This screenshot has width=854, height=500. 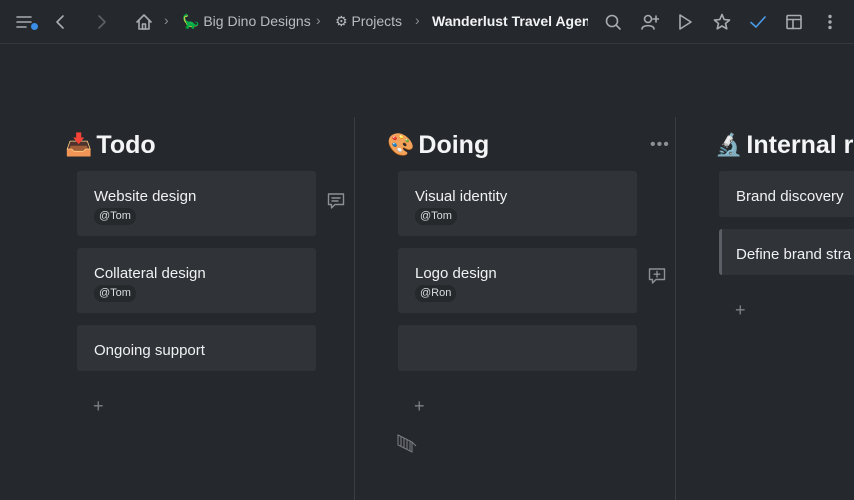 I want to click on layout-icon, so click(x=794, y=22).